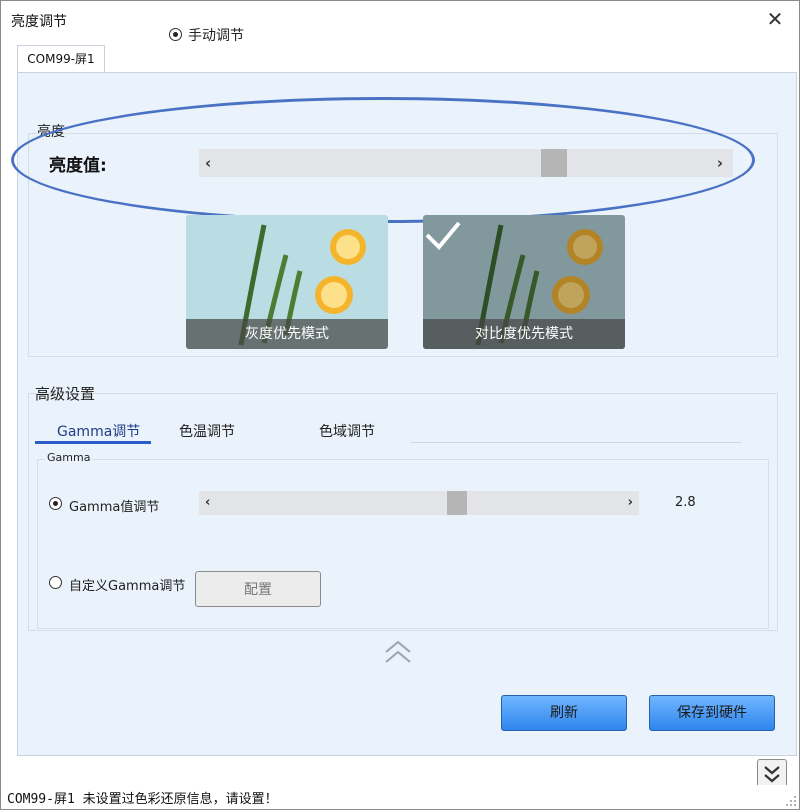 Image resolution: width=800 pixels, height=810 pixels. Describe the element at coordinates (775, 19) in the screenshot. I see `close-icon: ✕` at that location.